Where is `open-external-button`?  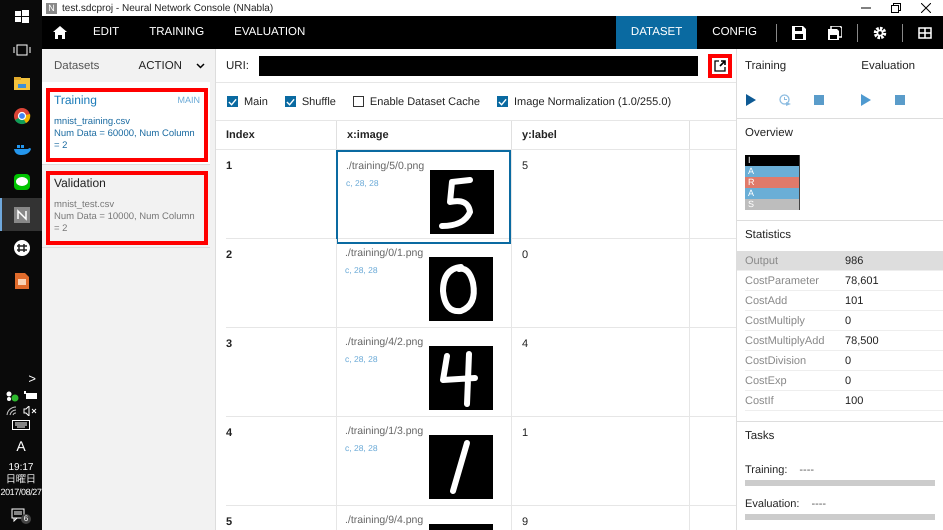
open-external-button is located at coordinates (720, 66).